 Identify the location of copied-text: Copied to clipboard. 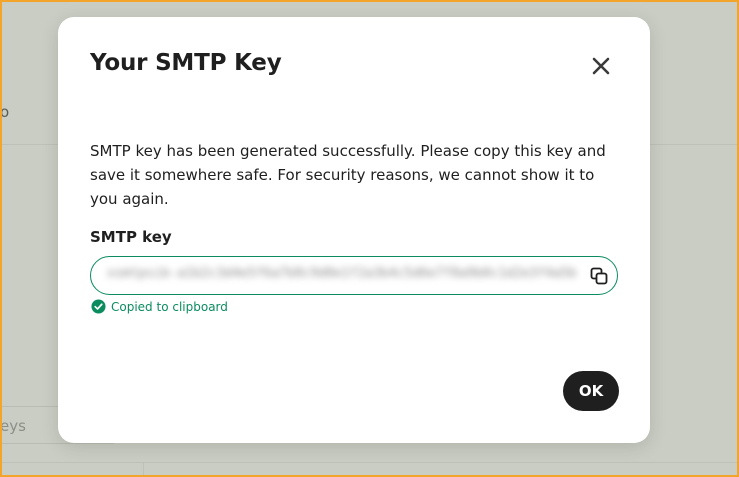
(169, 306).